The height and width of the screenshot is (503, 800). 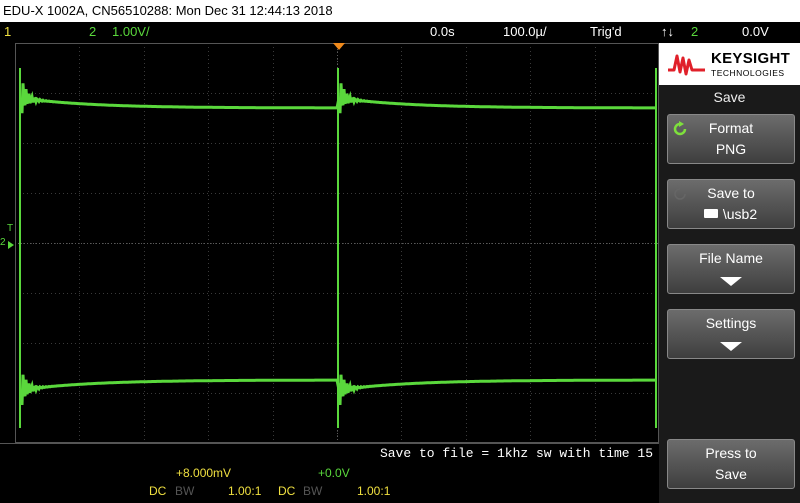 I want to click on trigger-state: Trig'd, so click(x=606, y=31).